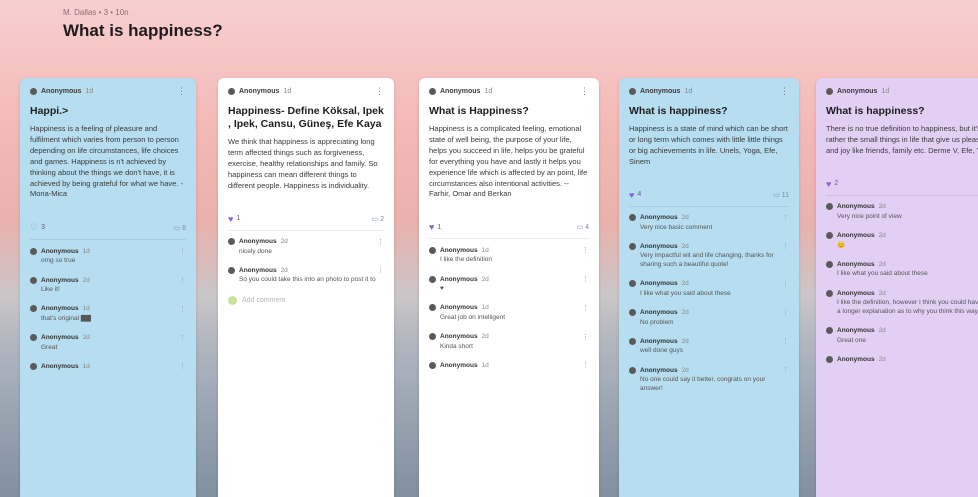  I want to click on comment-item: Anonymous 2d ⋮ Great, so click(108, 341).